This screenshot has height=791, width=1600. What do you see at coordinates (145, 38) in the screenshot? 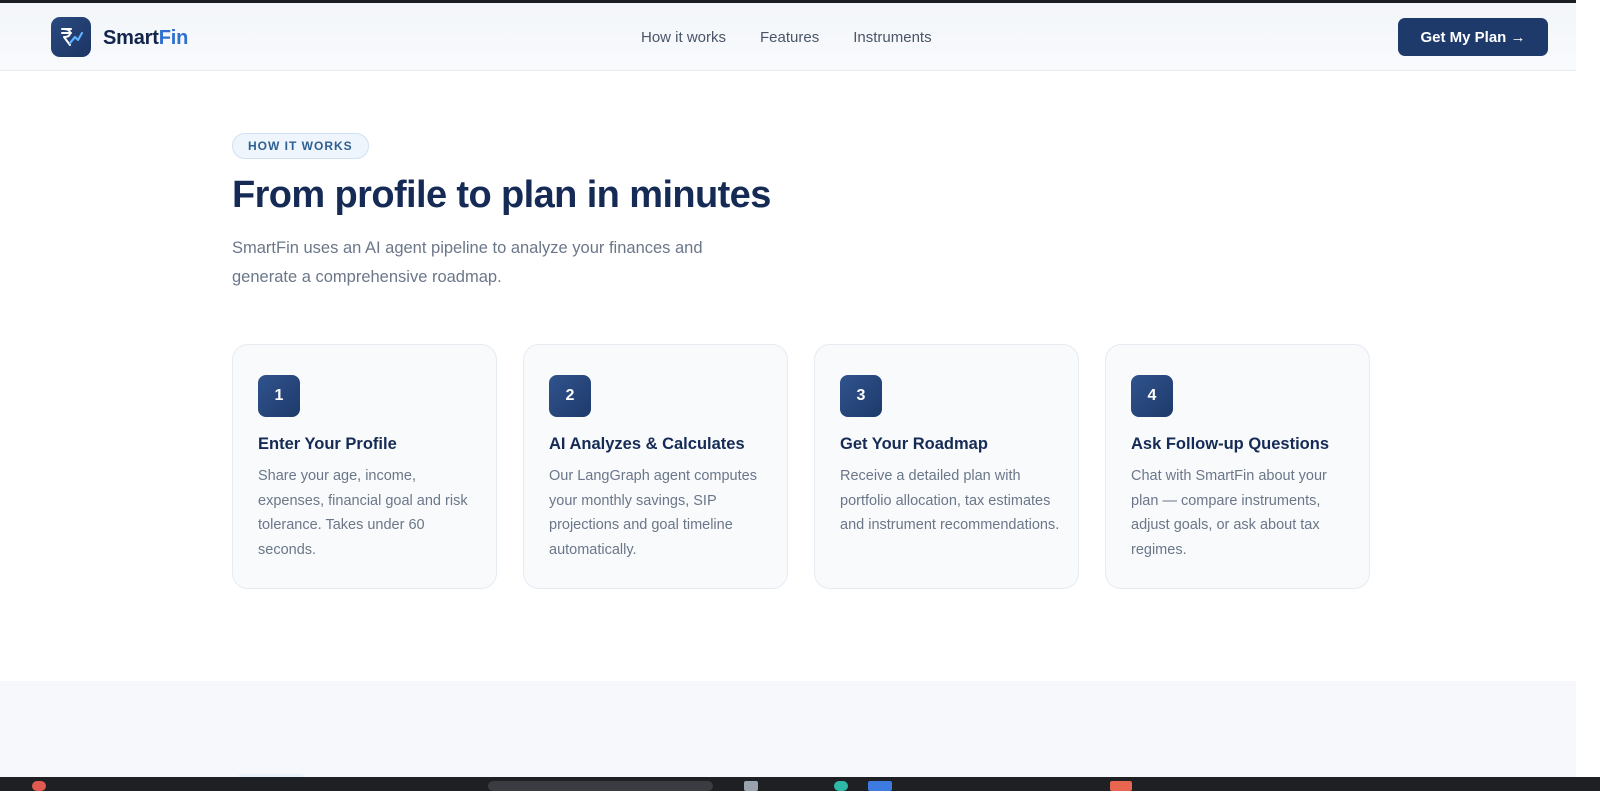
I see `brand-logo-text: SmartFin` at bounding box center [145, 38].